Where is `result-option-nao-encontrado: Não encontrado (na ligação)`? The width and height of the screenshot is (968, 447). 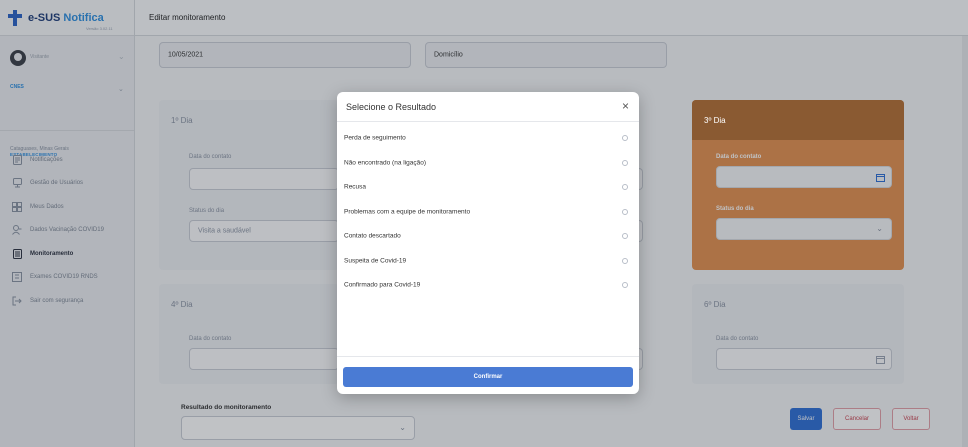 result-option-nao-encontrado: Não encontrado (na ligação) is located at coordinates (488, 163).